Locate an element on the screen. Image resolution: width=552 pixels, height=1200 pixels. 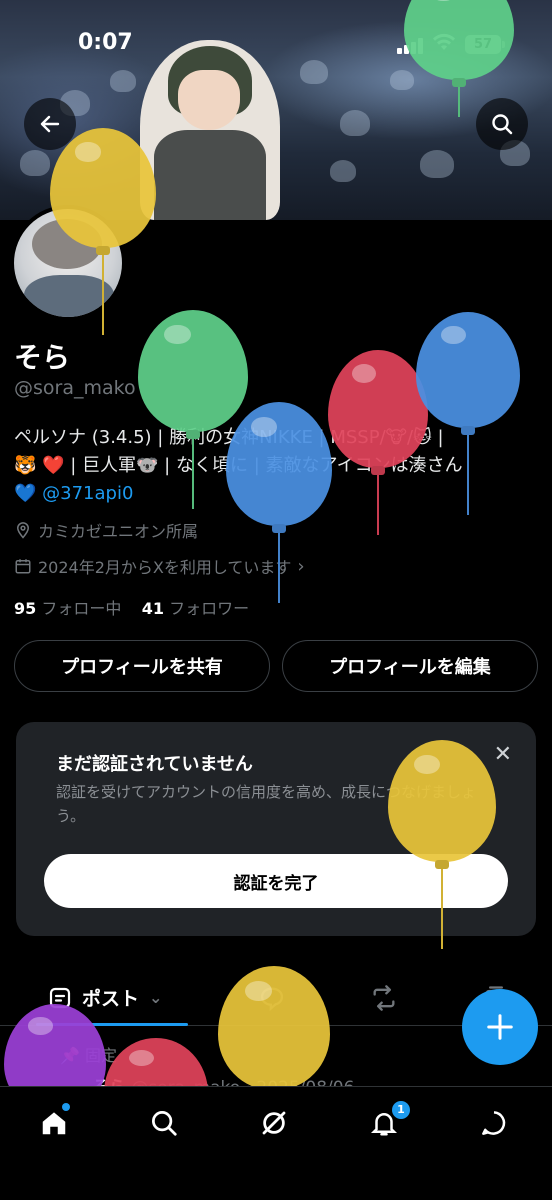
tab-posts-label: ポスト is located at coordinates (111, 999).